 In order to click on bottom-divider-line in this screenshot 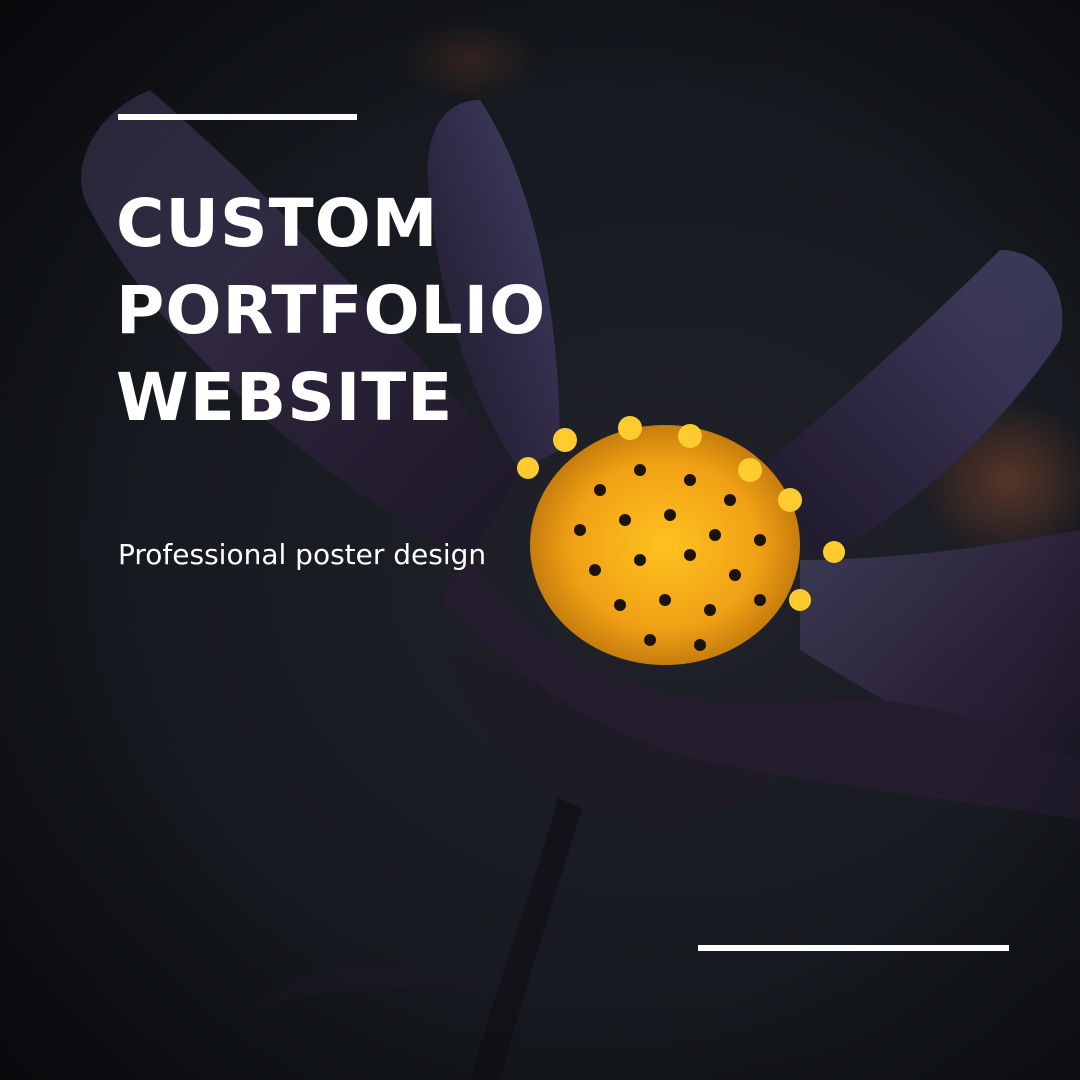, I will do `click(853, 948)`.